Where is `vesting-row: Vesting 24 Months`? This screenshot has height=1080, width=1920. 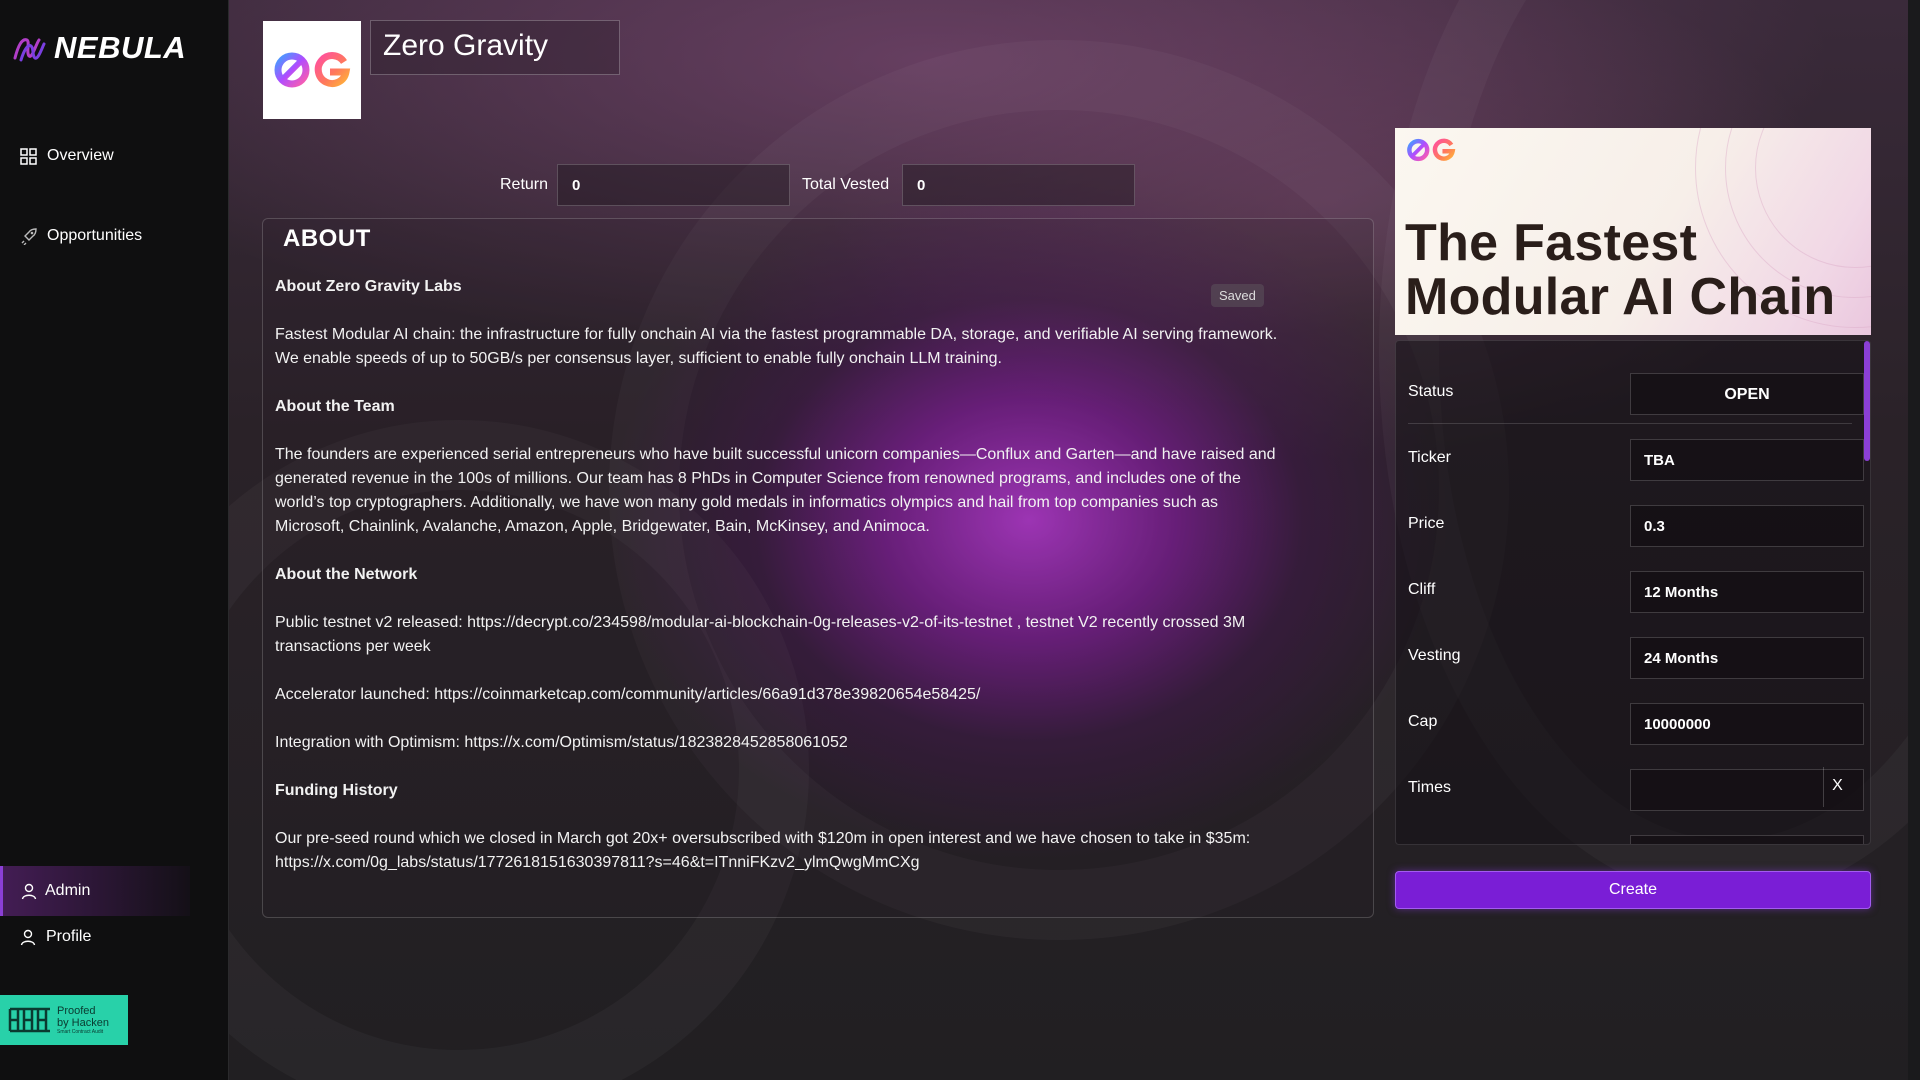 vesting-row: Vesting 24 Months is located at coordinates (1636, 657).